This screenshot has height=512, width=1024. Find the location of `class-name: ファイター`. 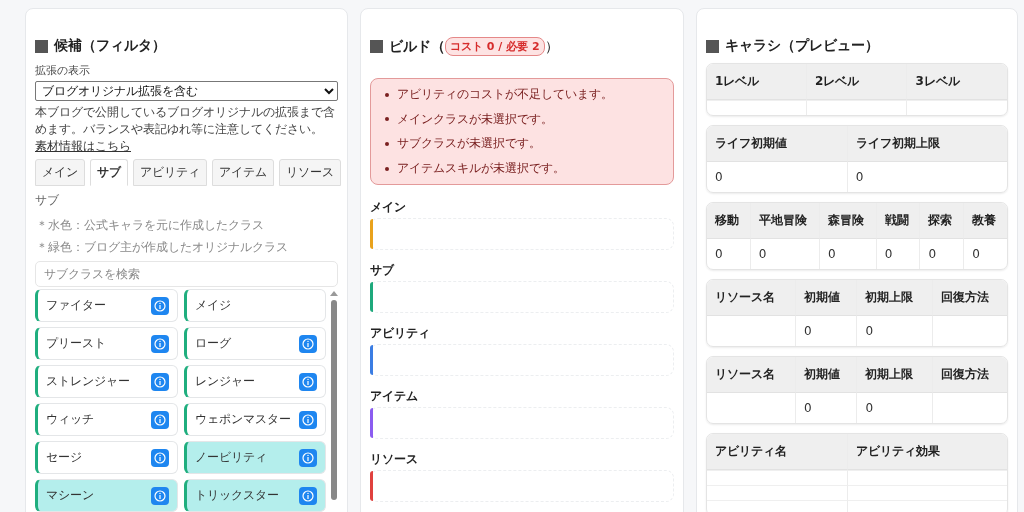

class-name: ファイター is located at coordinates (76, 306).